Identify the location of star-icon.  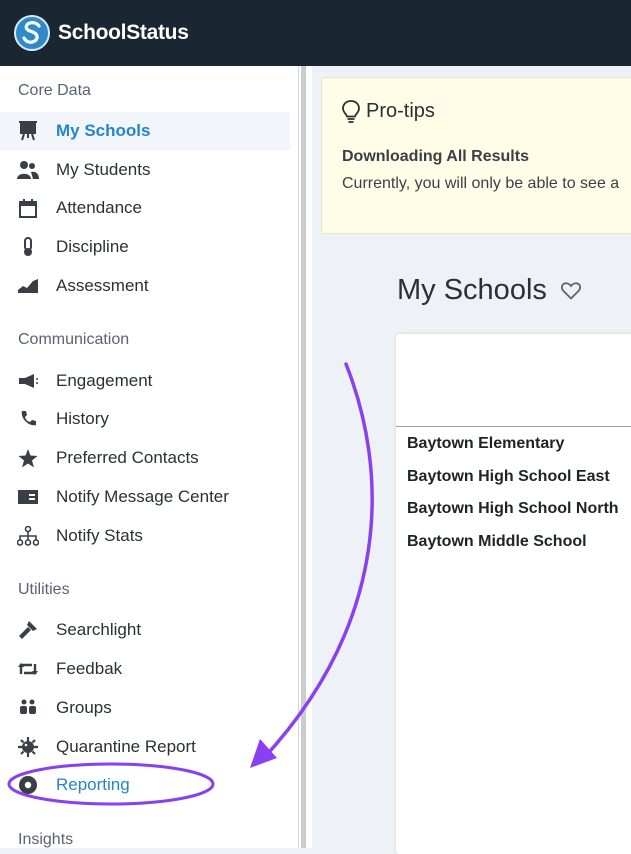
(28, 458).